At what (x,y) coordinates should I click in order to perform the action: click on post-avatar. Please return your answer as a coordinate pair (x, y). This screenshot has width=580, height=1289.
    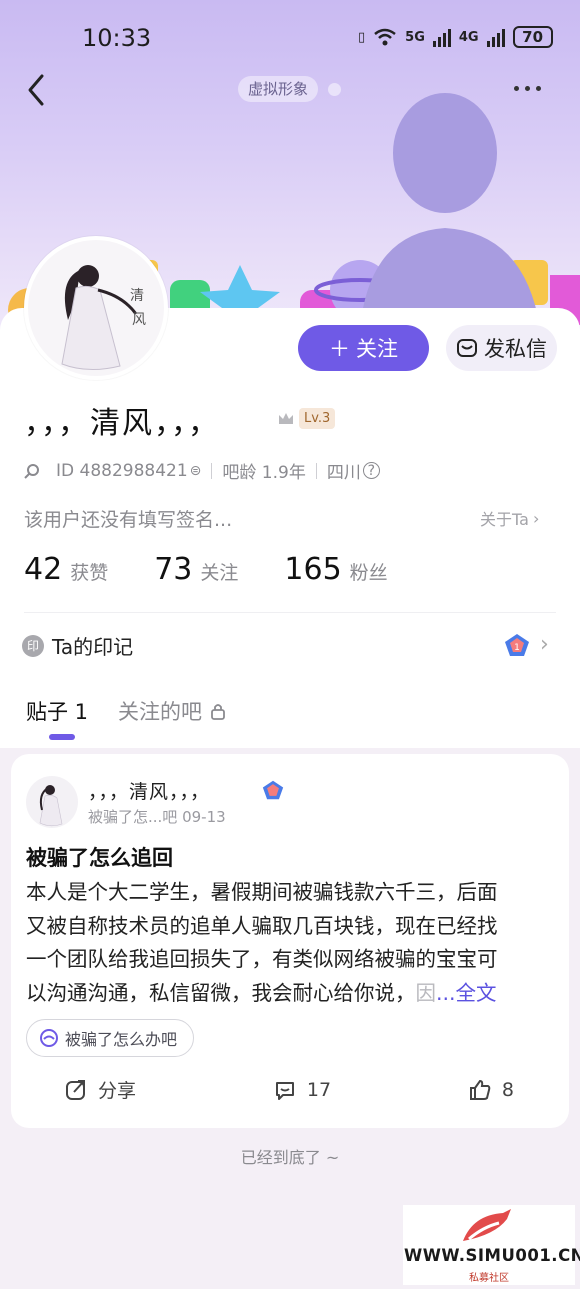
    Looking at the image, I should click on (52, 802).